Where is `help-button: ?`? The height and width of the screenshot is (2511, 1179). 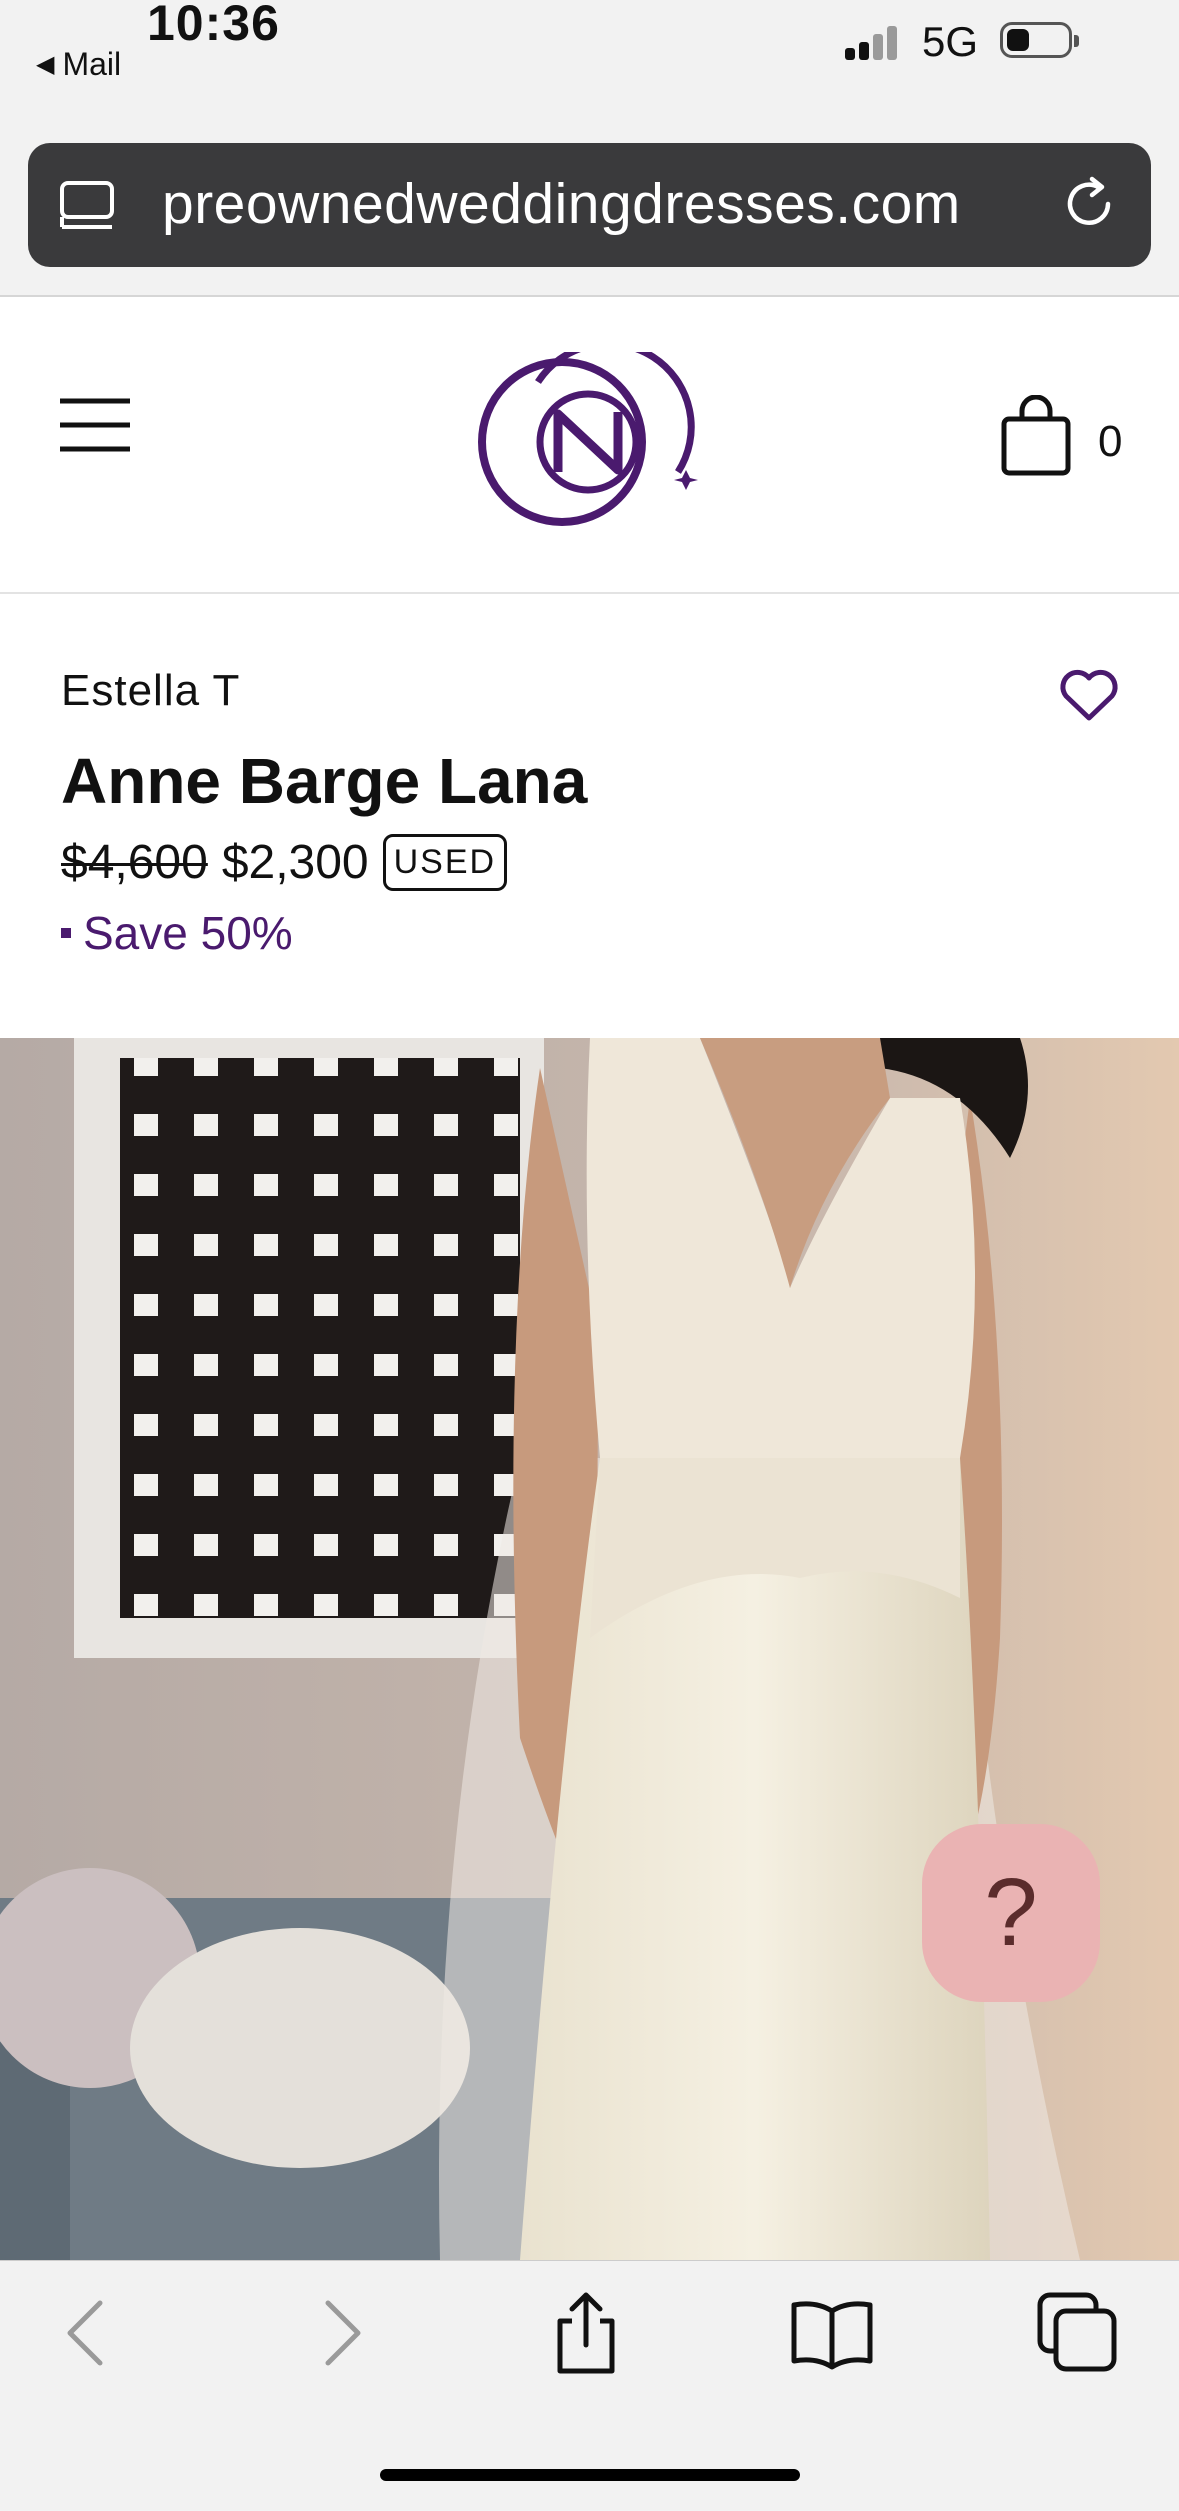
help-button: ? is located at coordinates (1011, 1913).